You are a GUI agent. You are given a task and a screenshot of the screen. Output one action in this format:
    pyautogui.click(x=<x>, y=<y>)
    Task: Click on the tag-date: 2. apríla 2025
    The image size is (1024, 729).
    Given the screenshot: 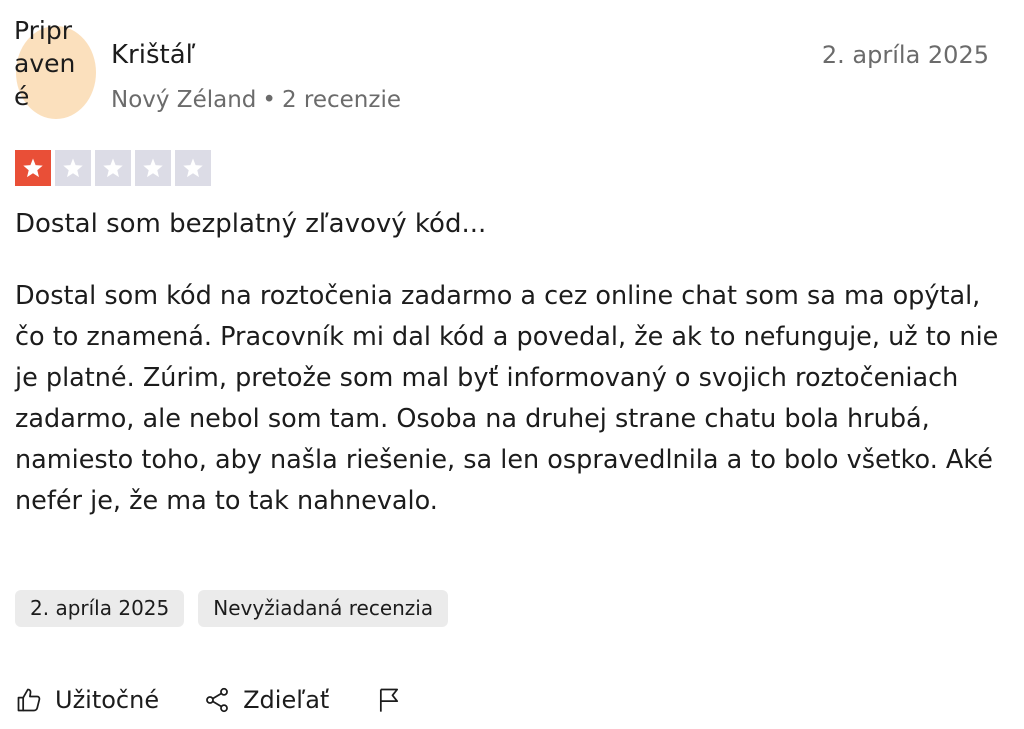 What is the action you would take?
    pyautogui.click(x=100, y=608)
    